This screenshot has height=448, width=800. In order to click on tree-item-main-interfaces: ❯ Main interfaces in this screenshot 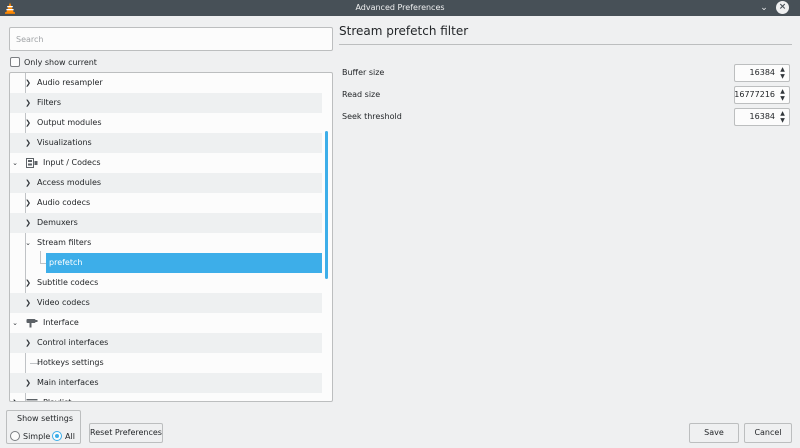, I will do `click(166, 383)`.